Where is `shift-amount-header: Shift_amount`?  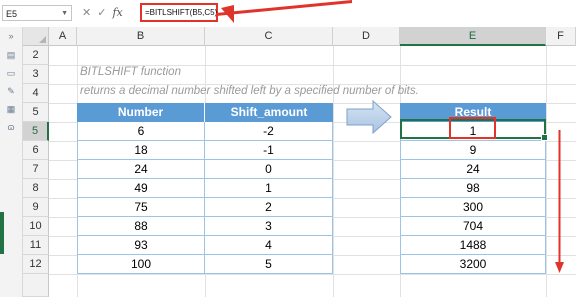 shift-amount-header: Shift_amount is located at coordinates (269, 112).